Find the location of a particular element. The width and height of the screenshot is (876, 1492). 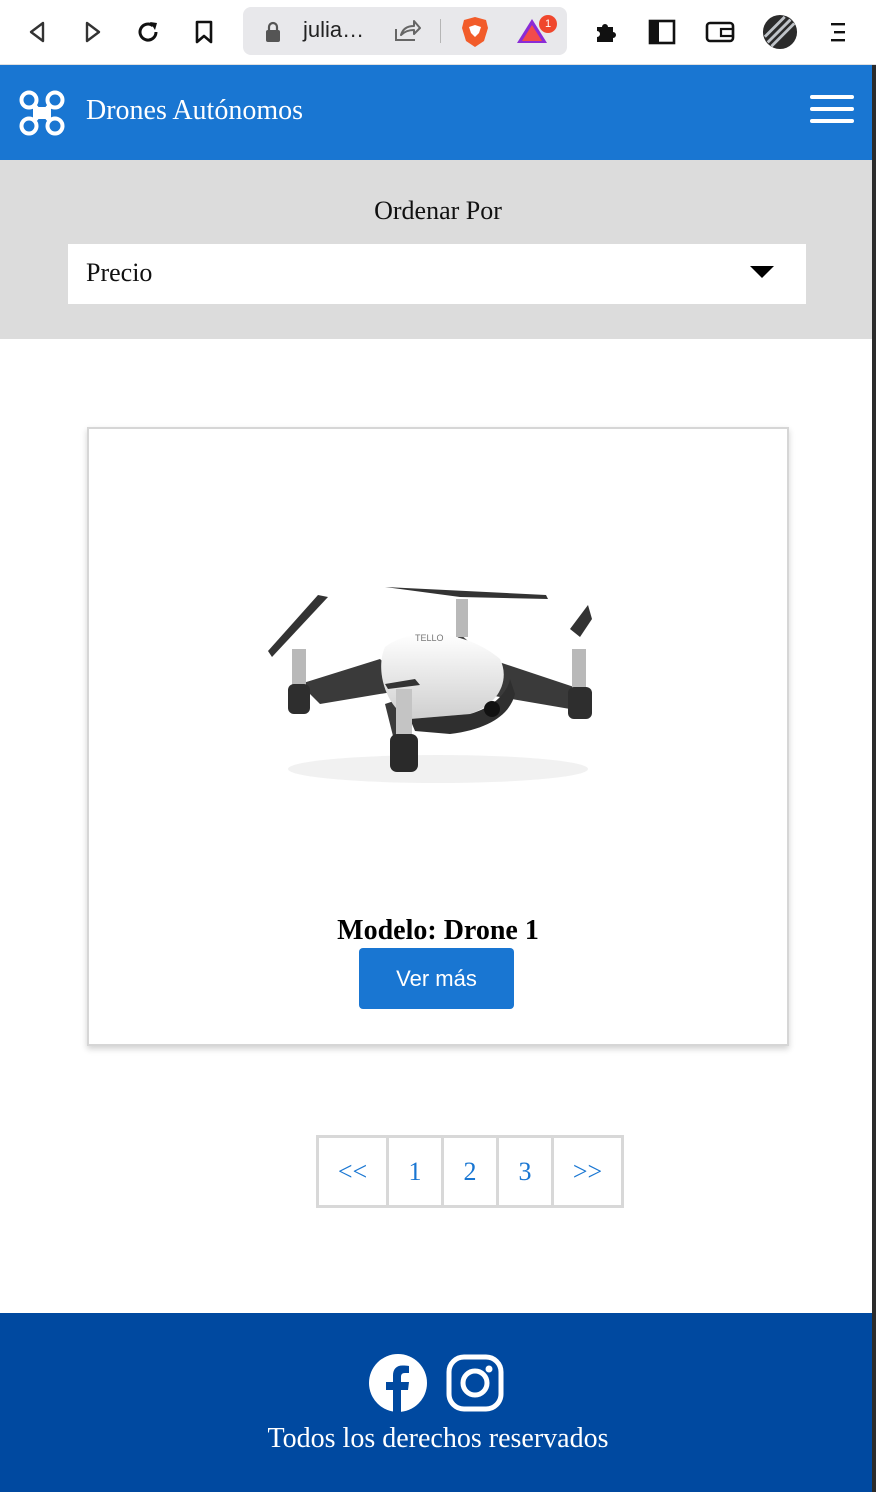

ver-mas-button: Ver más is located at coordinates (436, 978).